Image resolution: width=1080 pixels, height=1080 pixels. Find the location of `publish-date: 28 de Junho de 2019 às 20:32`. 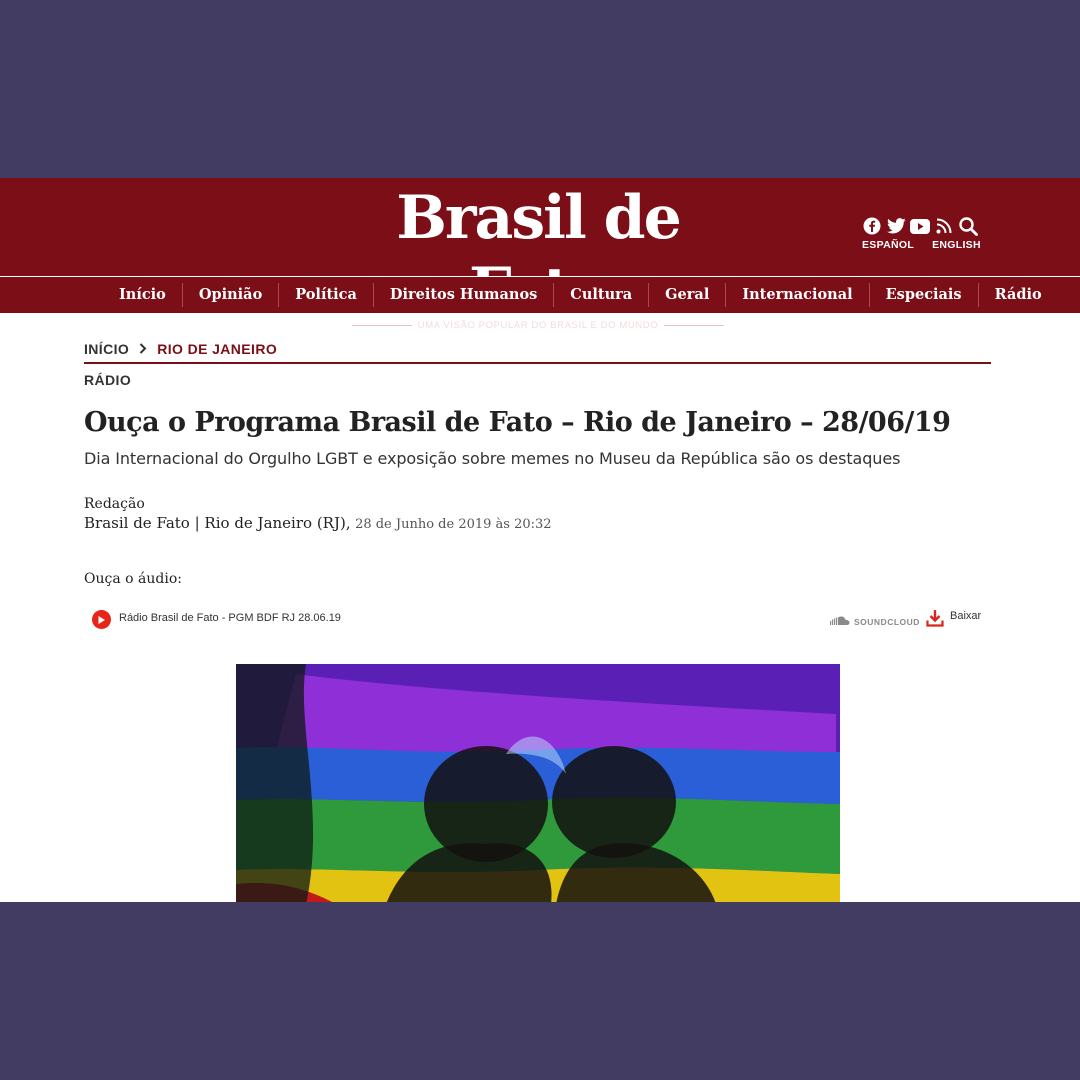

publish-date: 28 de Junho de 2019 às 20:32 is located at coordinates (453, 524).